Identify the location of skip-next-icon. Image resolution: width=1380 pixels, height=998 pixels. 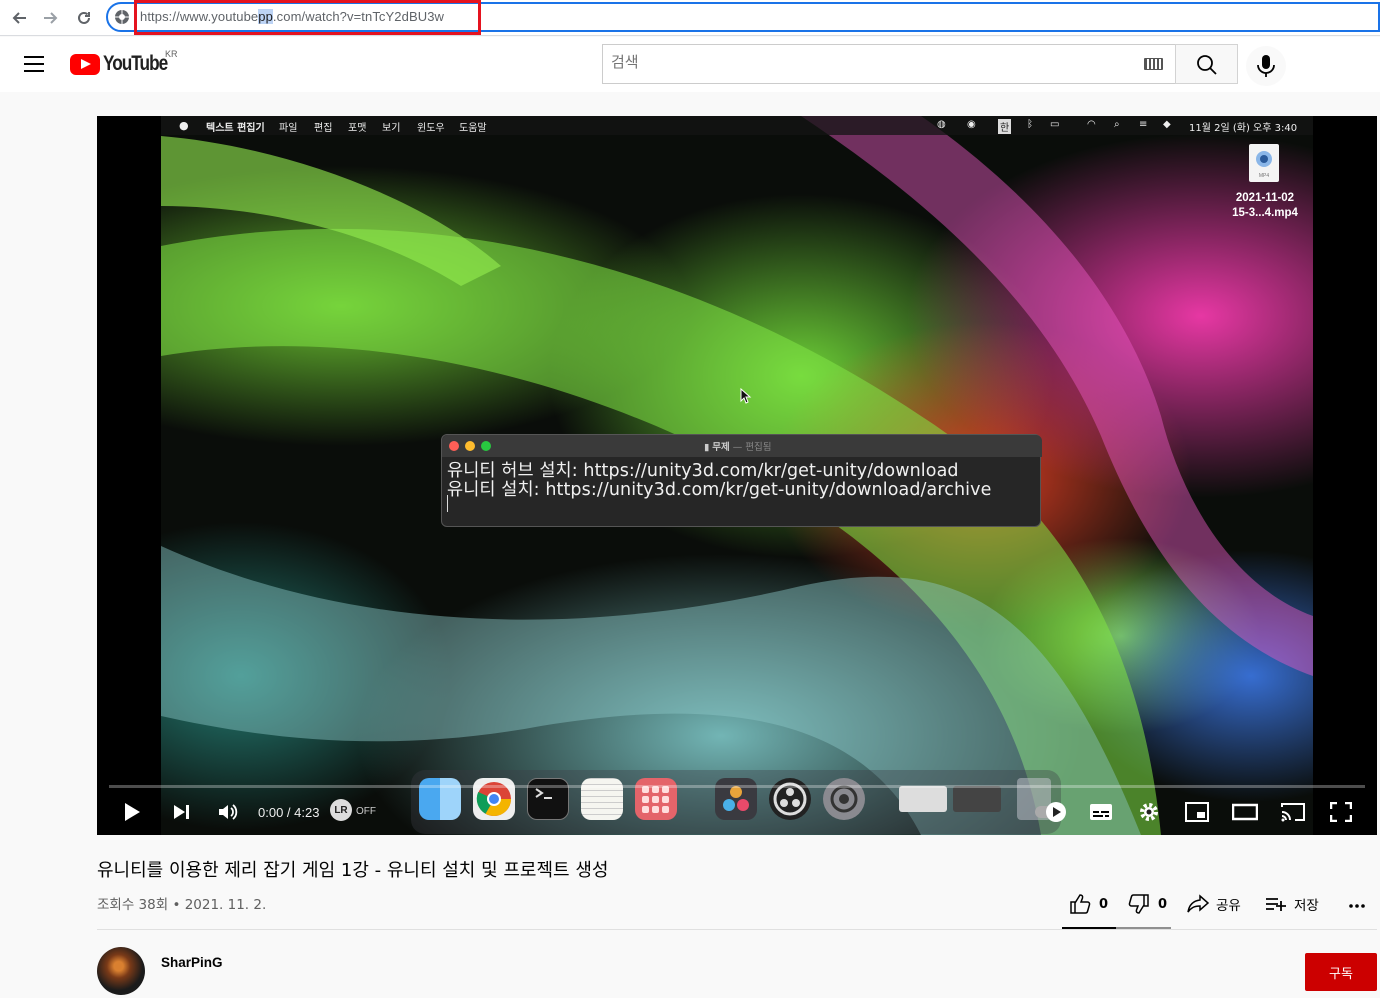
(181, 812).